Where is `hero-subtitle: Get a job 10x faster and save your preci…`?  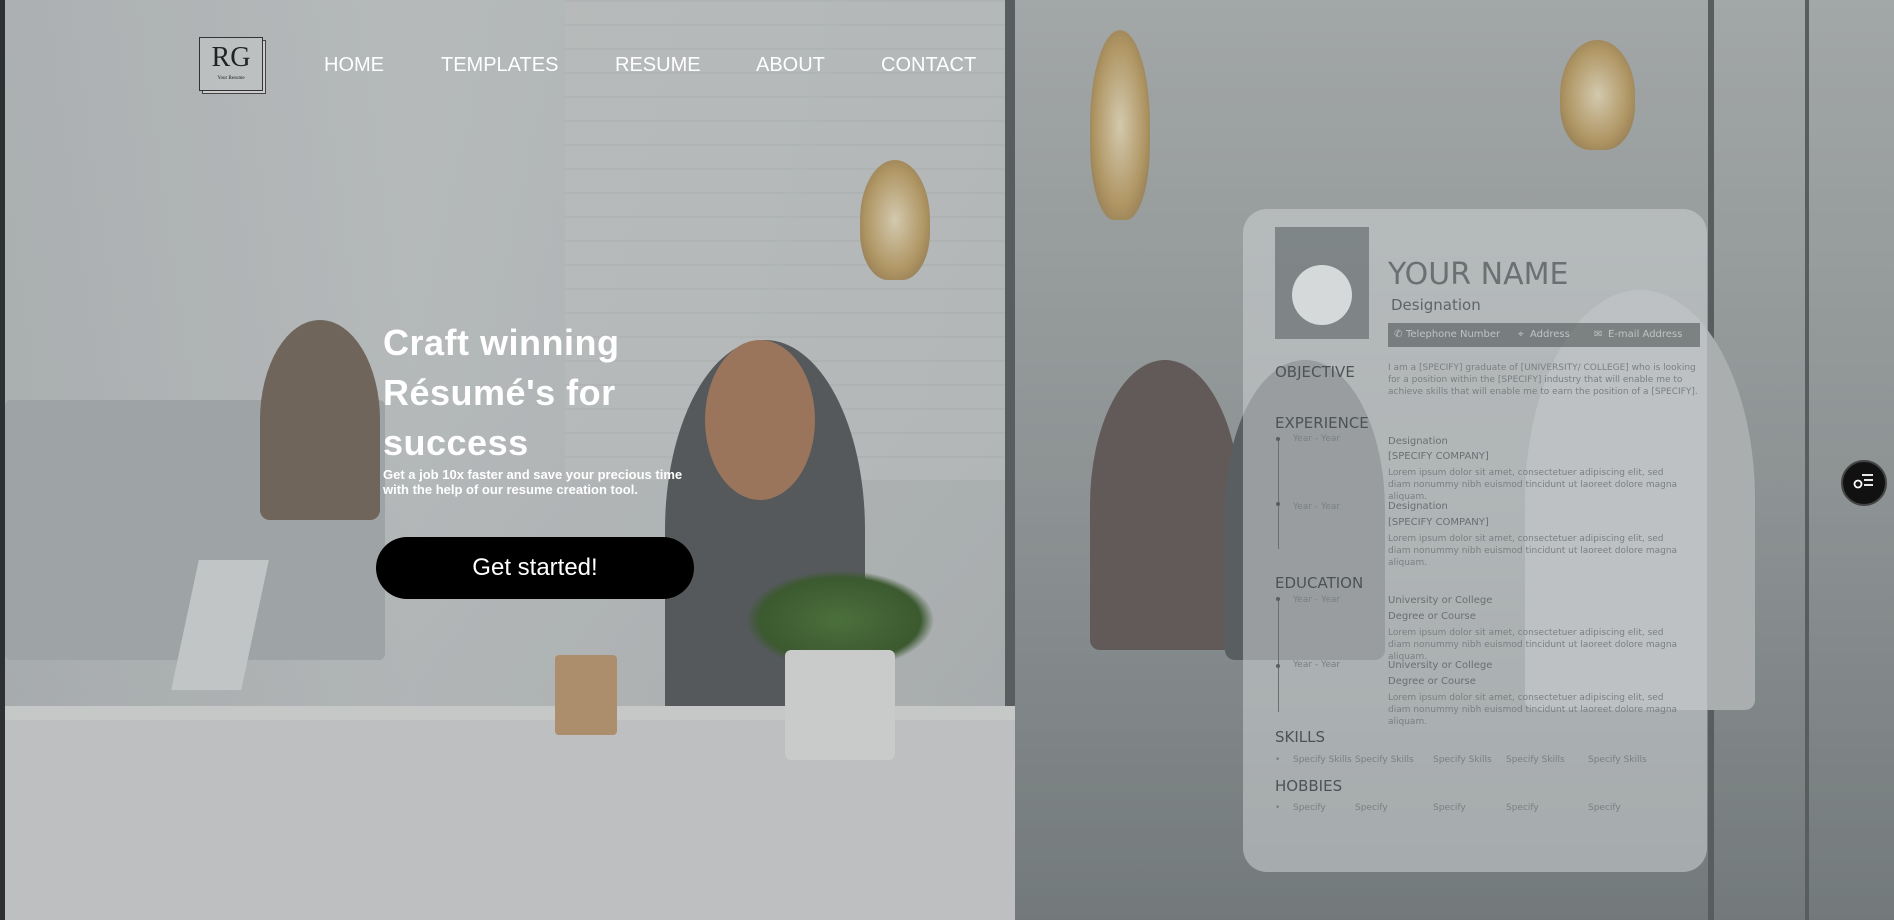
hero-subtitle: Get a job 10x faster and save your preci… is located at coordinates (533, 482).